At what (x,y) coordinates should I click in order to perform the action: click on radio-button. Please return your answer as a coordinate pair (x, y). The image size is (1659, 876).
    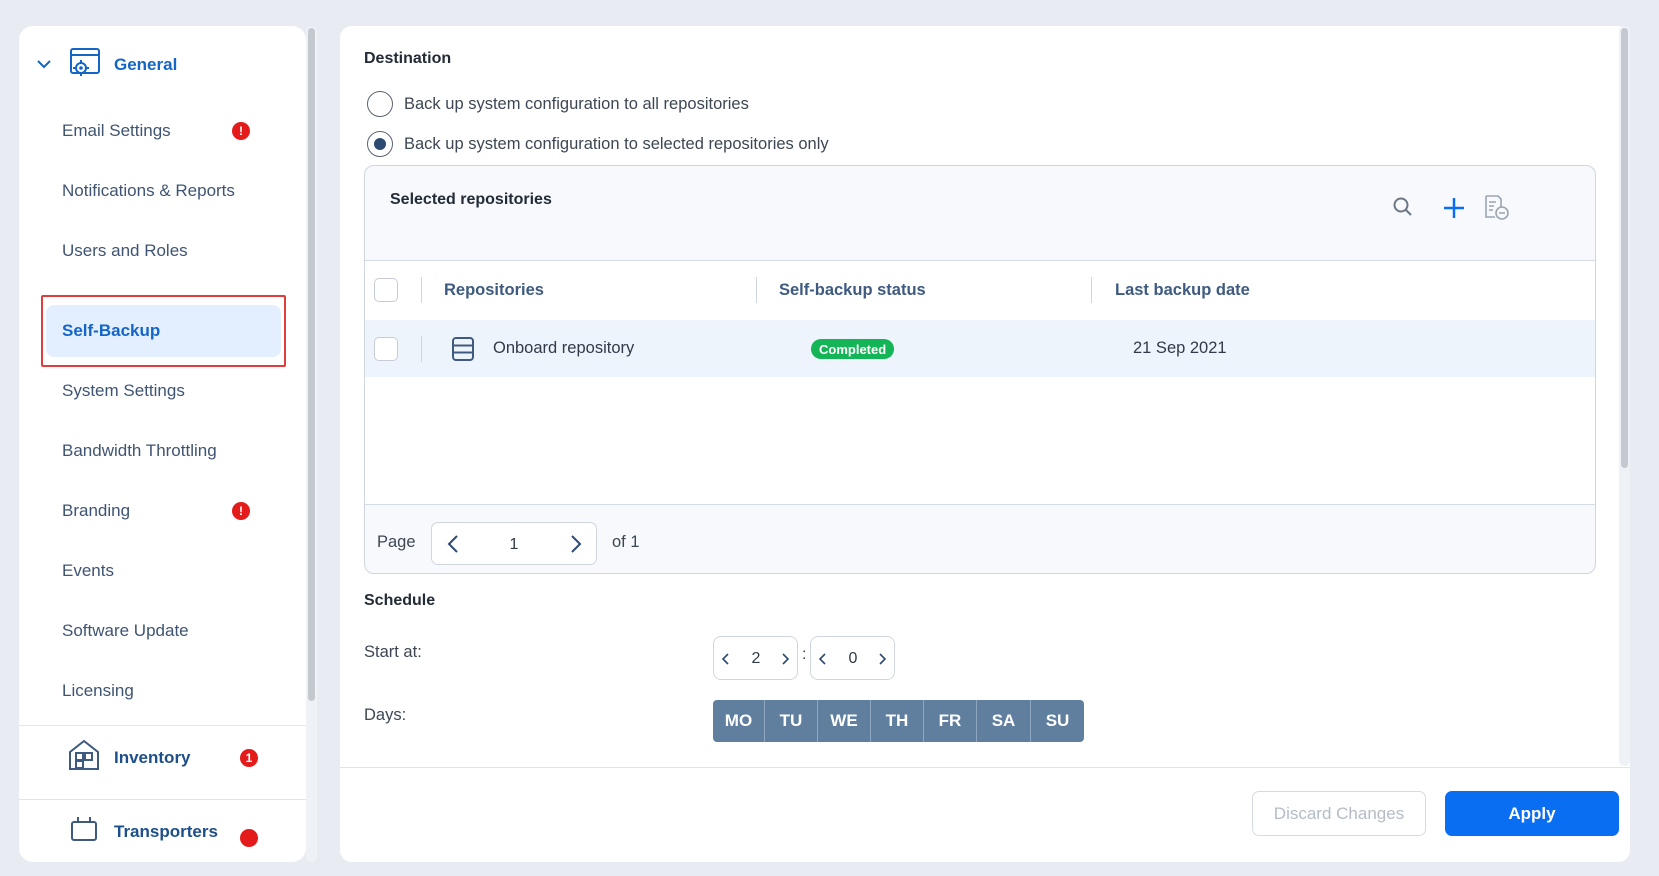
    Looking at the image, I should click on (380, 104).